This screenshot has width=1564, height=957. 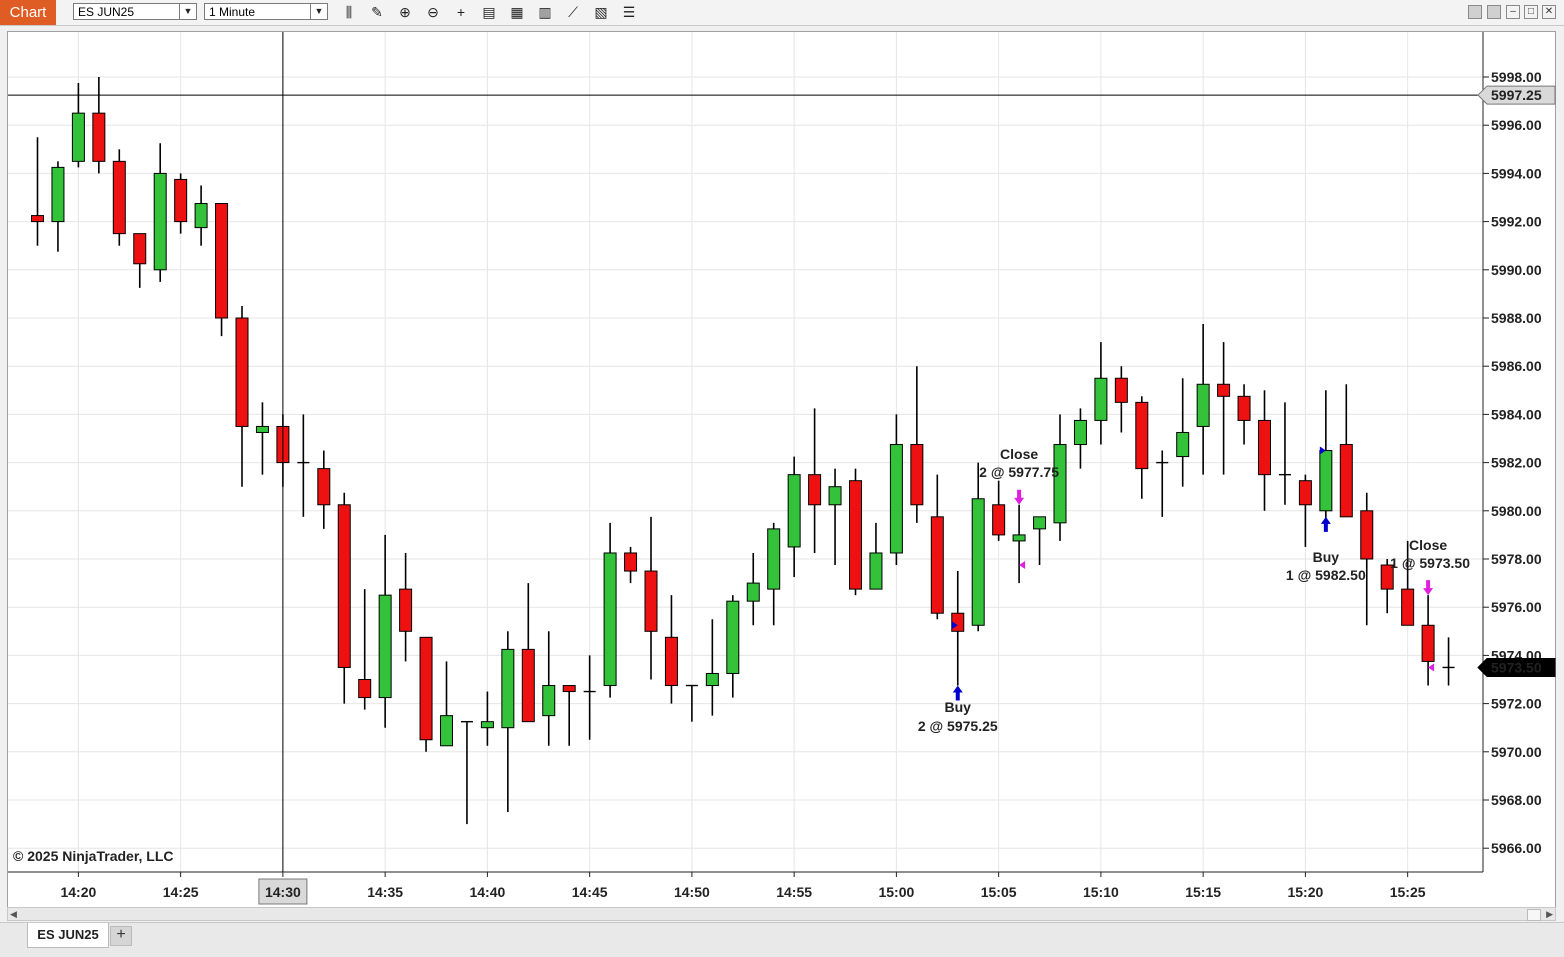 What do you see at coordinates (1408, 892) in the screenshot?
I see `time-axis-label: 15:25` at bounding box center [1408, 892].